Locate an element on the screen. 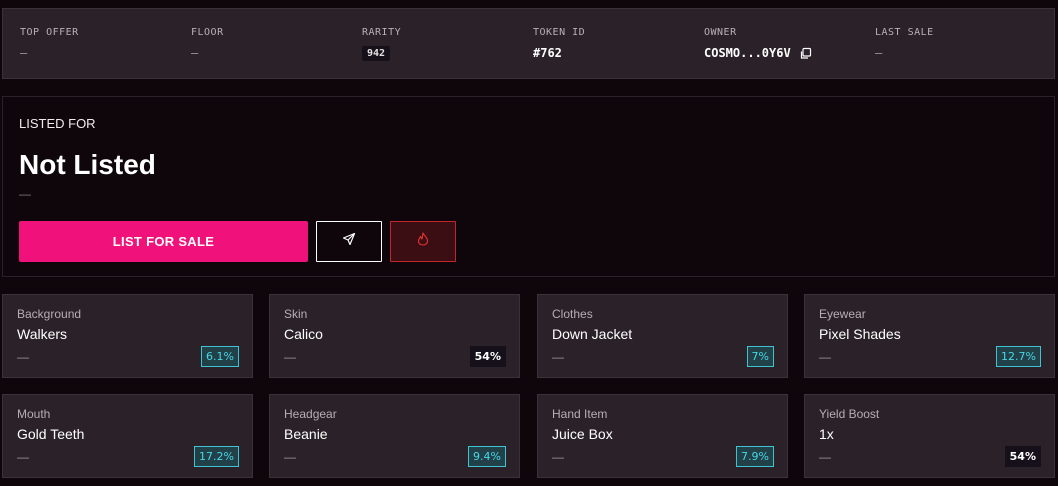 This screenshot has height=486, width=1058. stat-label: RARITY is located at coordinates (382, 32).